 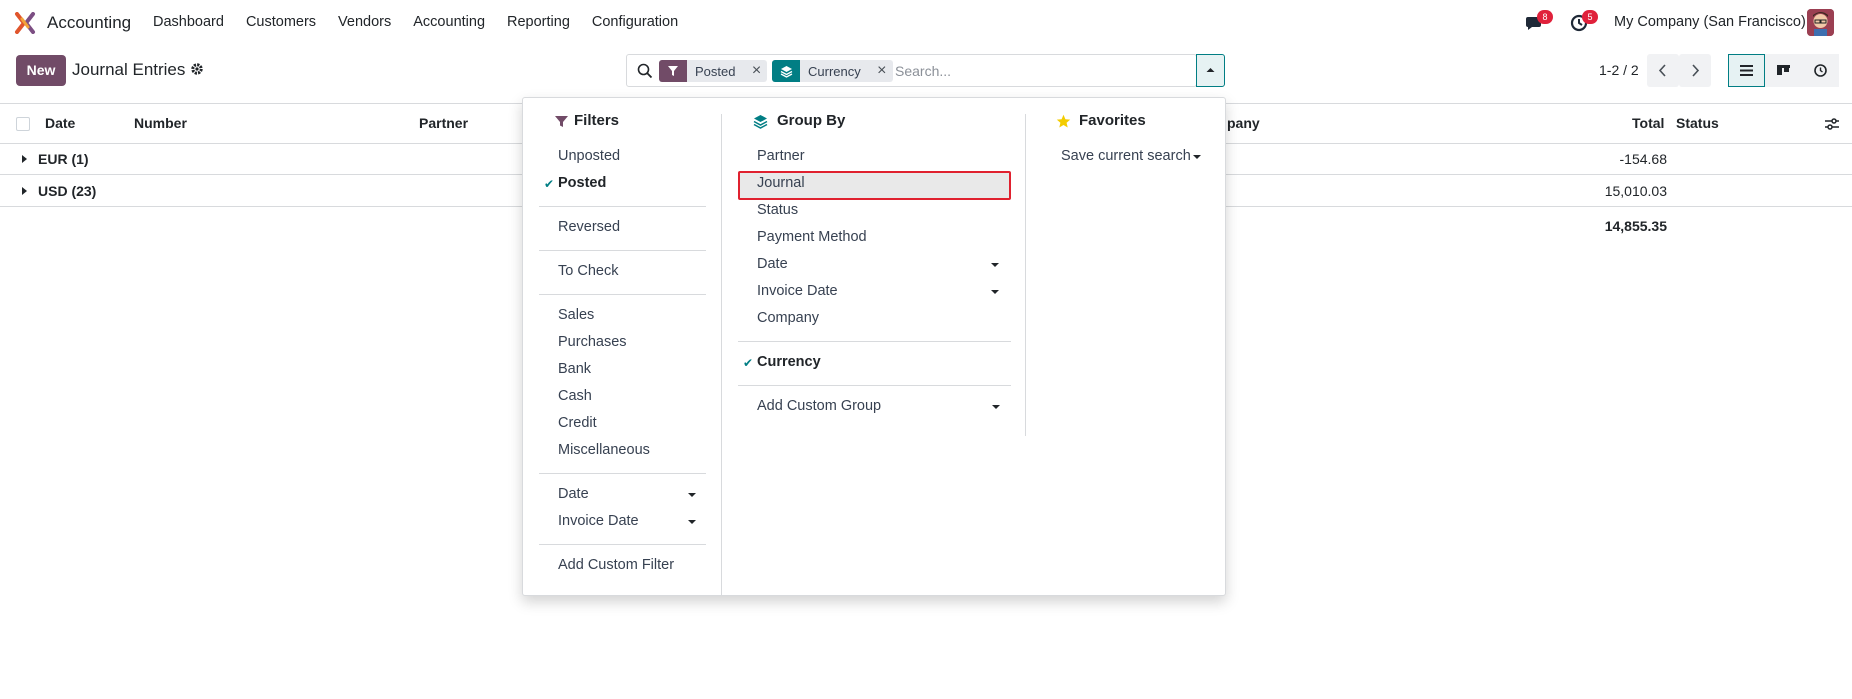 I want to click on chevron-left-icon, so click(x=1662, y=70).